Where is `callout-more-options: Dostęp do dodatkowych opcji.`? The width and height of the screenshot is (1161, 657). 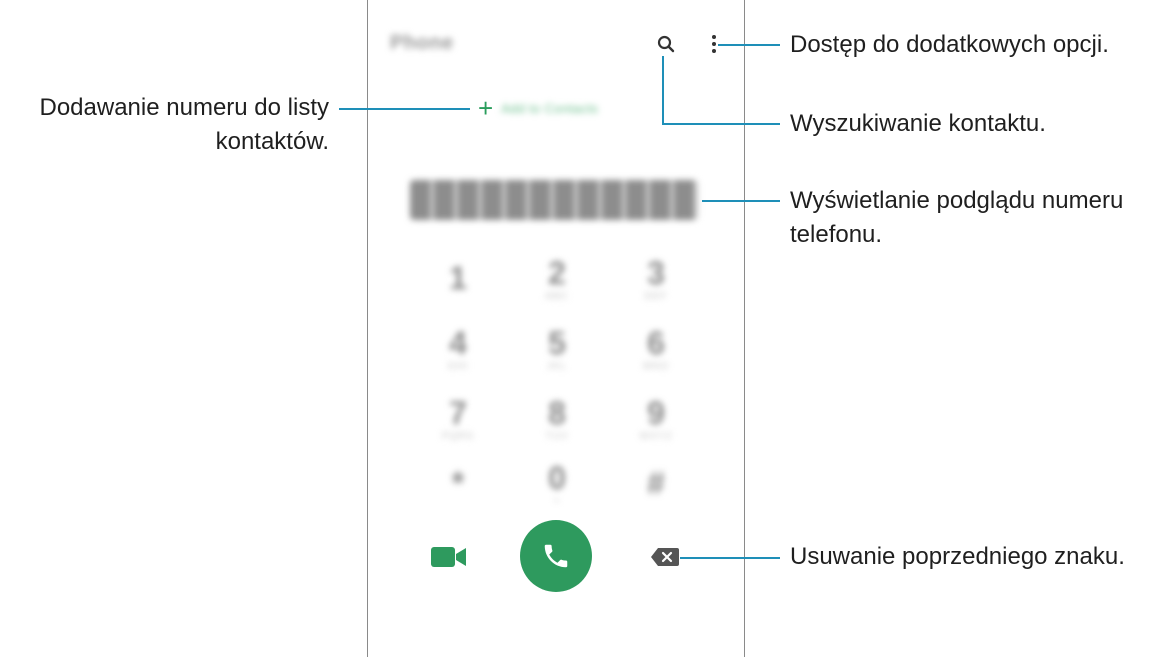
callout-more-options: Dostęp do dodatkowych opcji. is located at coordinates (949, 44).